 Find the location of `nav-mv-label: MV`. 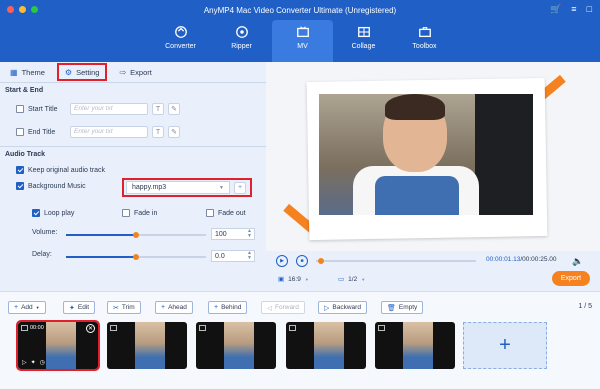

nav-mv-label: MV is located at coordinates (302, 46).